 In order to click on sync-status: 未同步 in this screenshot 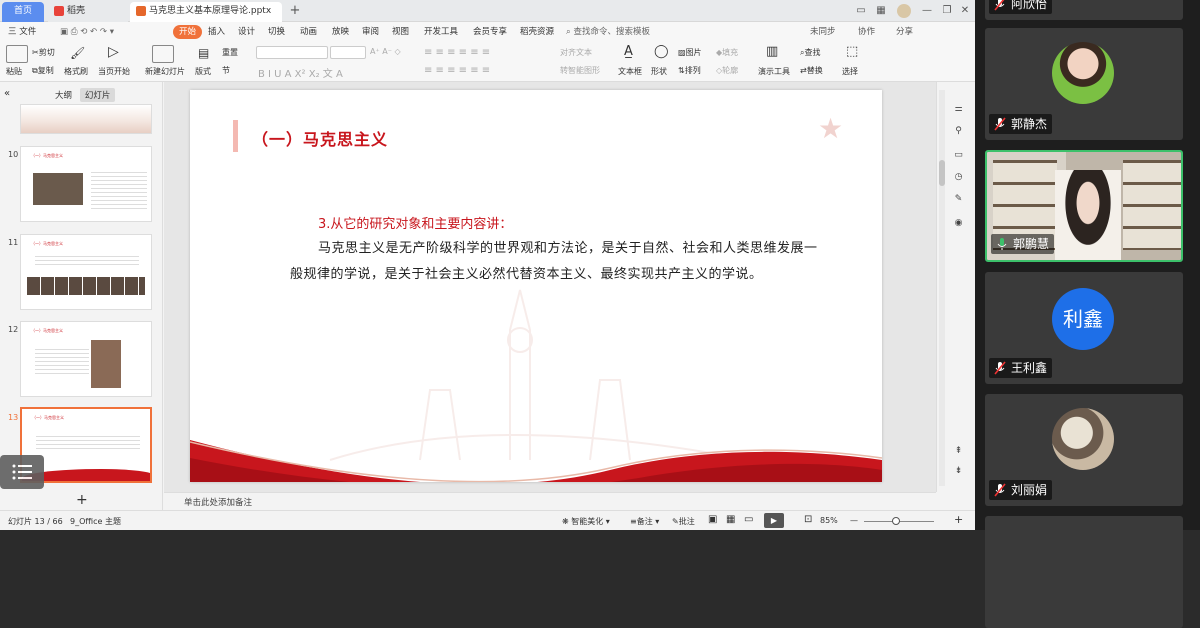, I will do `click(823, 32)`.